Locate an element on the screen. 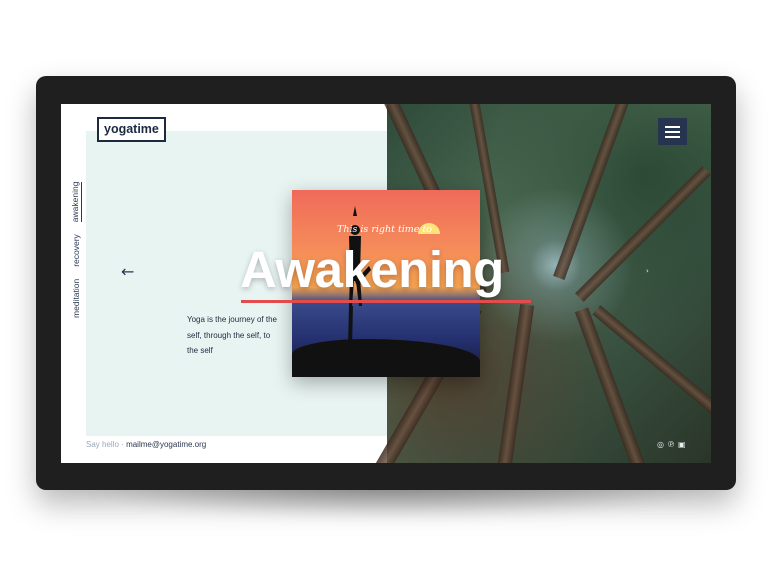  tree-trunk is located at coordinates (514, 383).